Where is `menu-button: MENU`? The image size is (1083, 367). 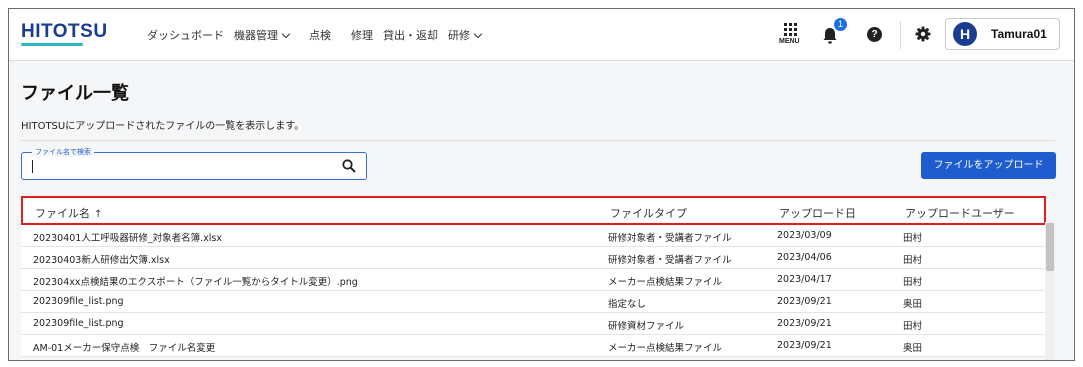
menu-button: MENU is located at coordinates (790, 36).